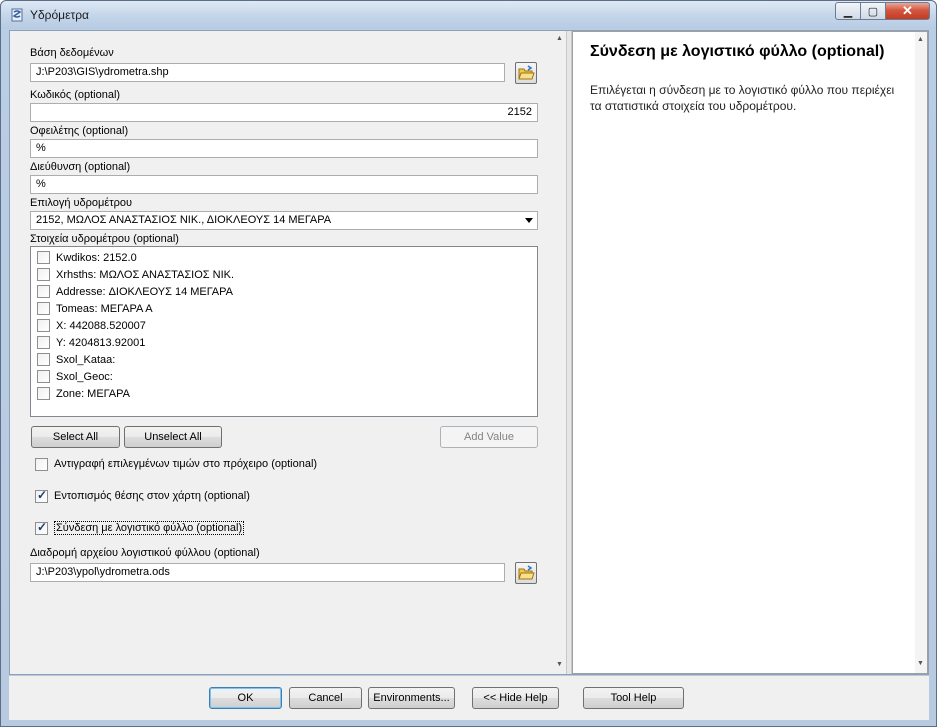 The image size is (937, 727). Describe the element at coordinates (75, 437) in the screenshot. I see `select-all-button: Select All` at that location.